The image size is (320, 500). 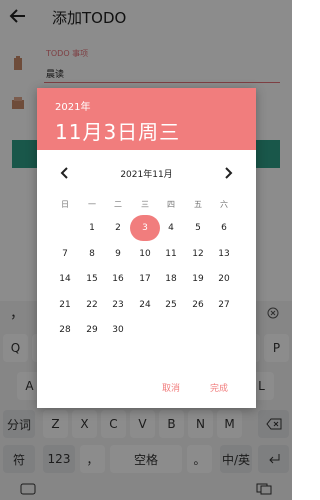 I want to click on calendar-day: 27, so click(x=224, y=305).